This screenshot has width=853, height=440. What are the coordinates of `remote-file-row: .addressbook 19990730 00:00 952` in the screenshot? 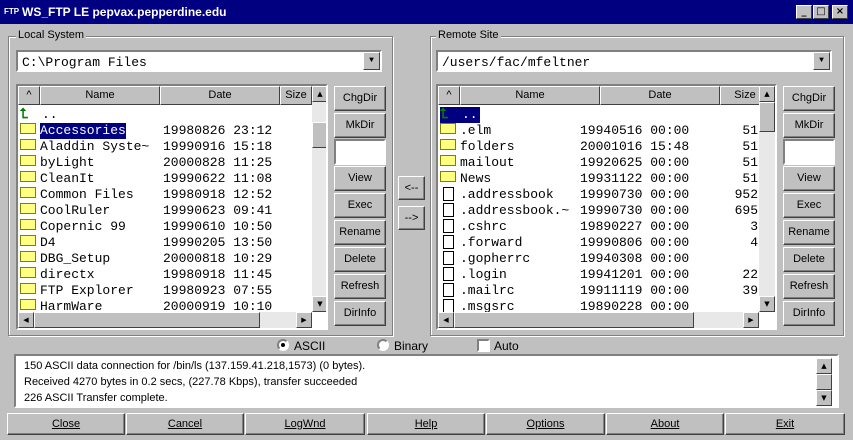 It's located at (599, 195).